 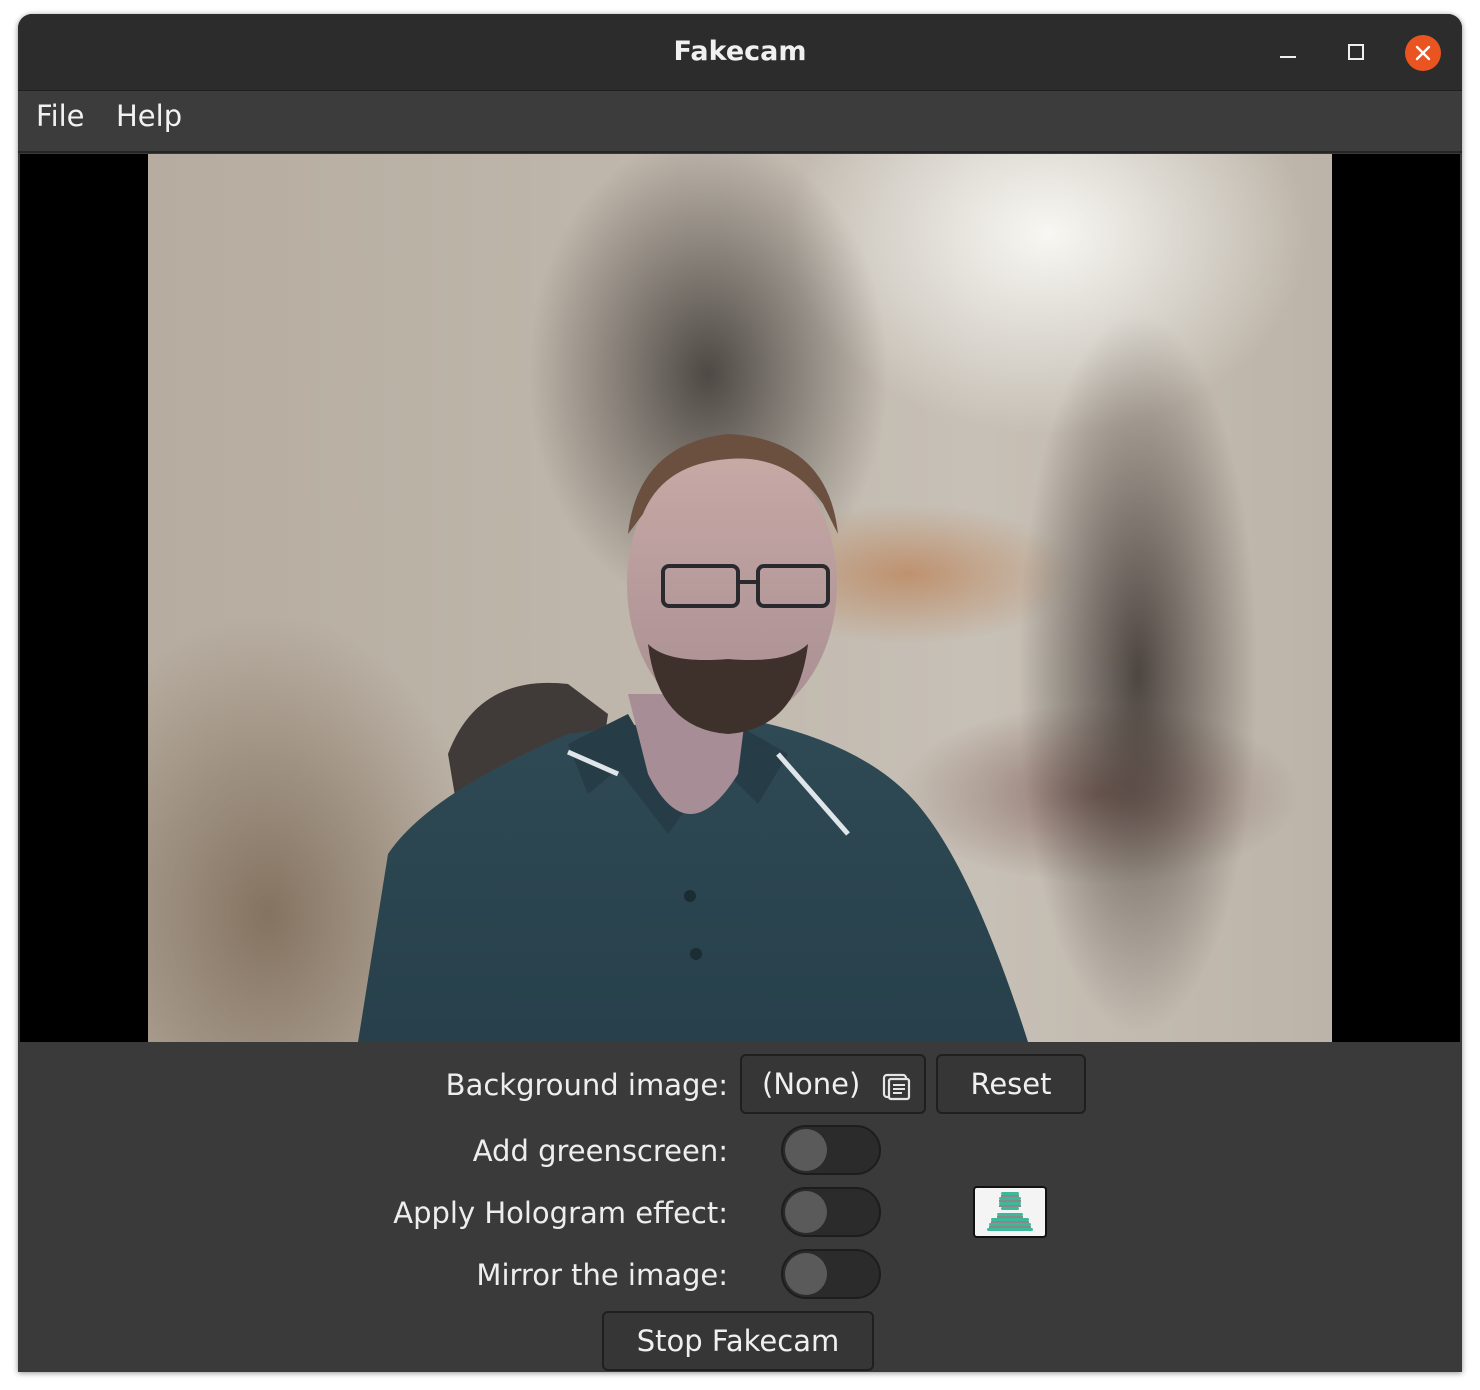 I want to click on close-button, so click(x=1423, y=53).